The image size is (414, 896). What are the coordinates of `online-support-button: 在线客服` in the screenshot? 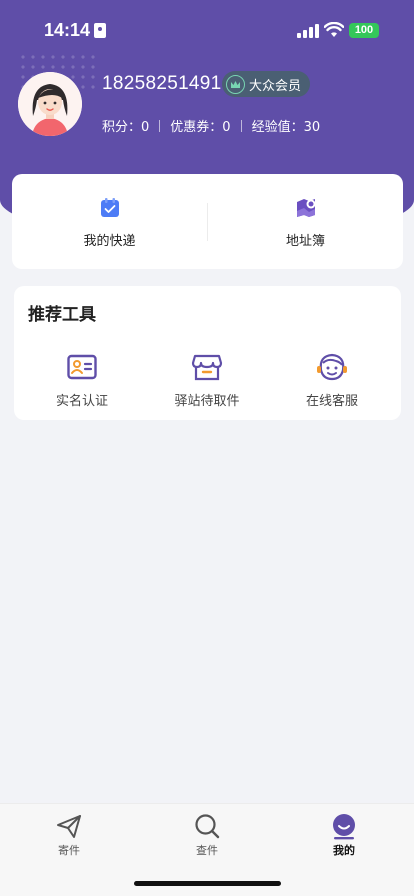 It's located at (332, 380).